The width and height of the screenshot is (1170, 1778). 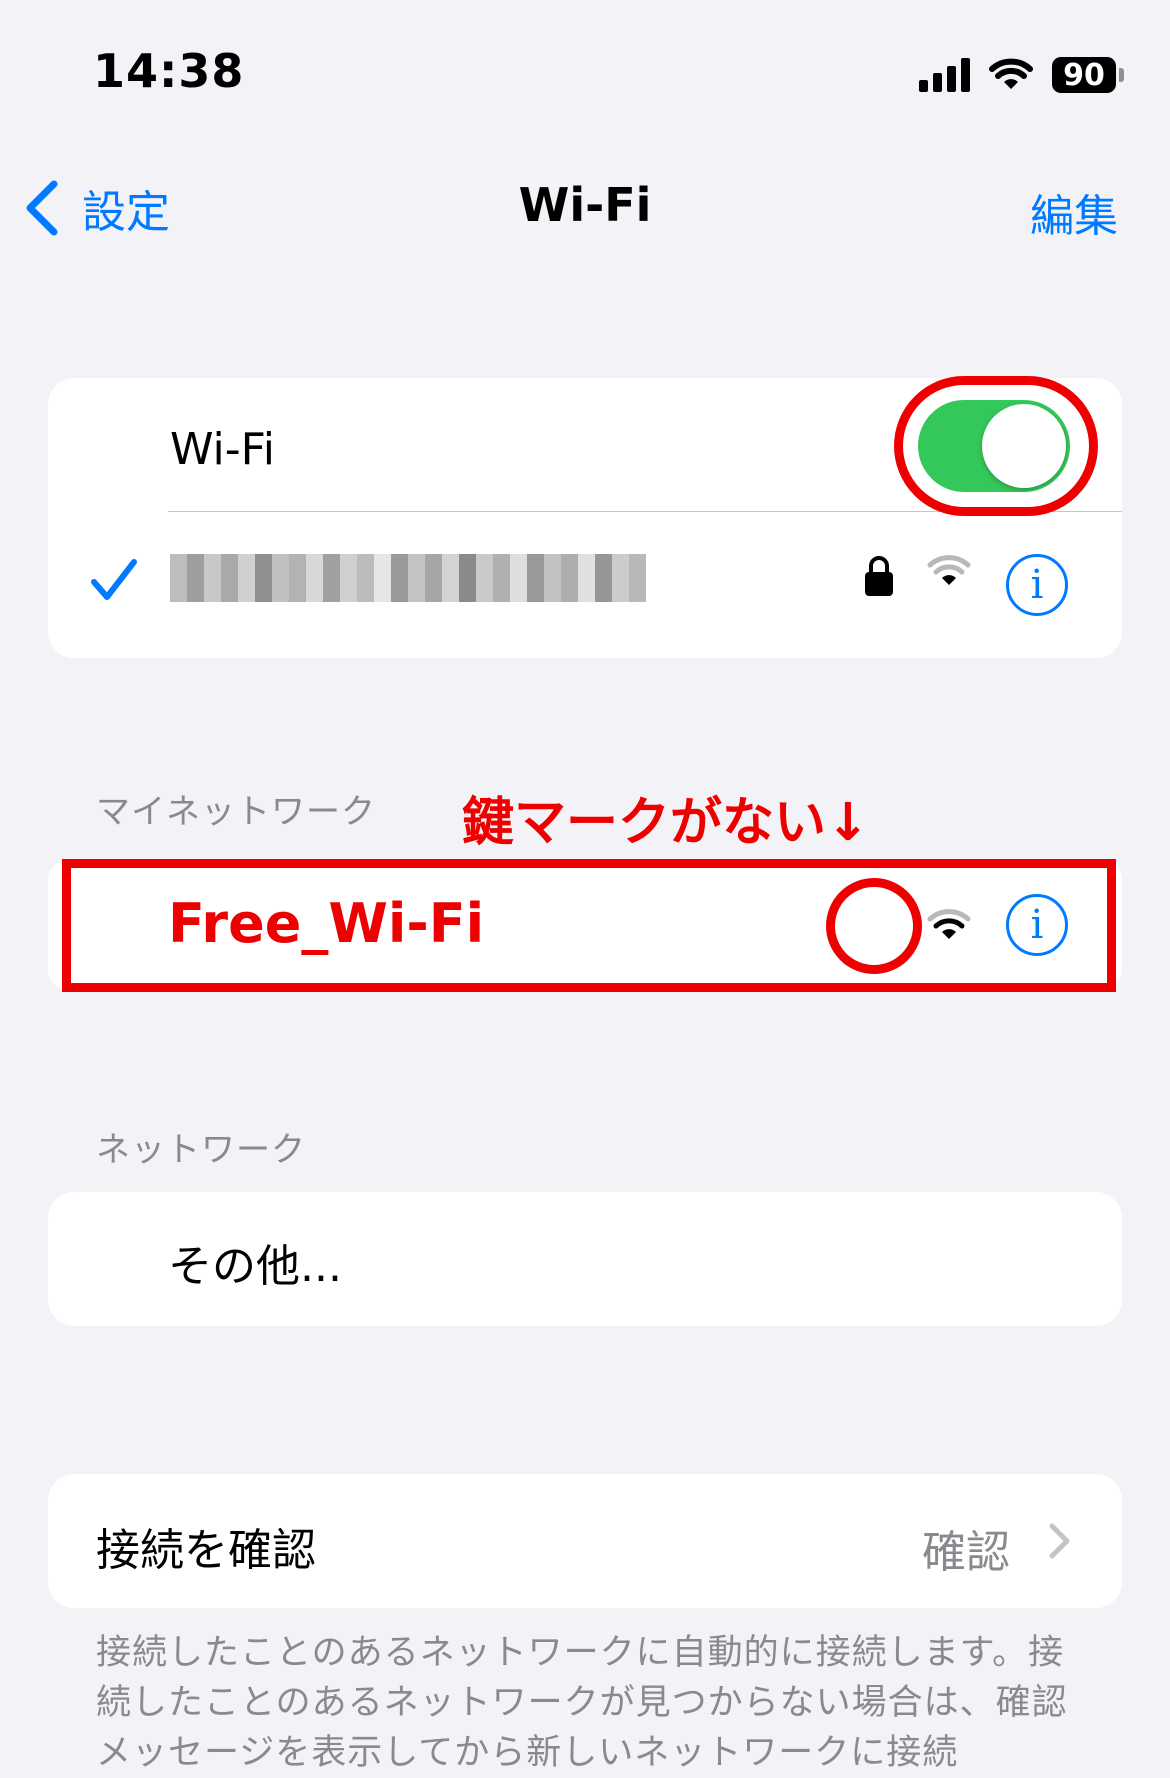 What do you see at coordinates (949, 570) in the screenshot?
I see `wifi-signal-icon` at bounding box center [949, 570].